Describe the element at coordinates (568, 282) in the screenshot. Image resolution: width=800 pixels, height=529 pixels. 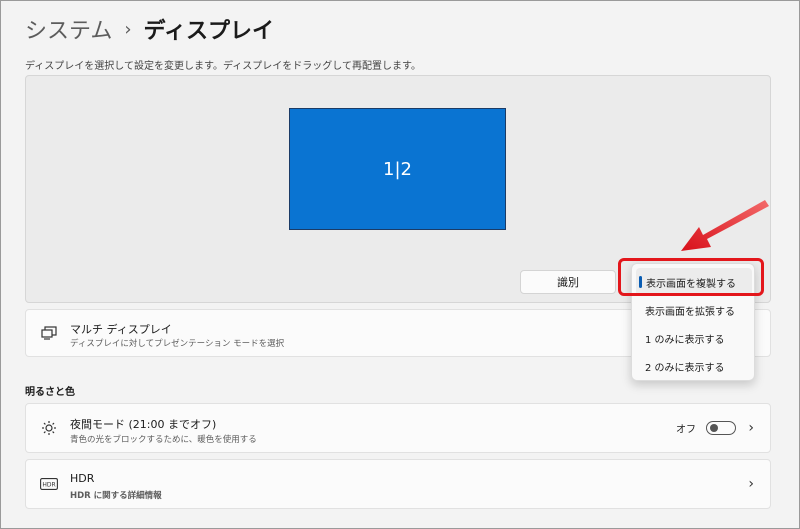
I see `identify-button: 識別` at that location.